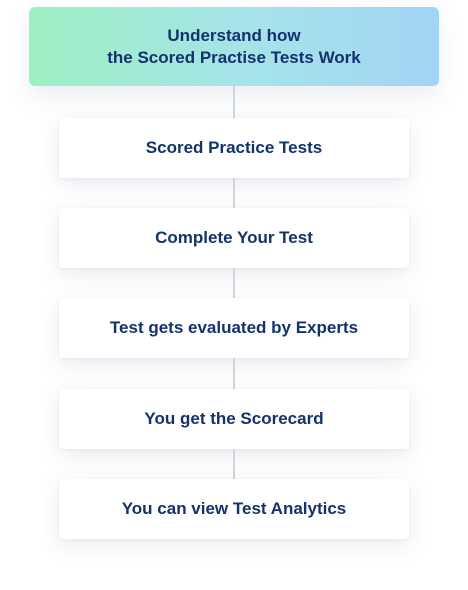 The height and width of the screenshot is (590, 468). I want to click on step-card-get-scorecard: You get the Scorecard, so click(234, 419).